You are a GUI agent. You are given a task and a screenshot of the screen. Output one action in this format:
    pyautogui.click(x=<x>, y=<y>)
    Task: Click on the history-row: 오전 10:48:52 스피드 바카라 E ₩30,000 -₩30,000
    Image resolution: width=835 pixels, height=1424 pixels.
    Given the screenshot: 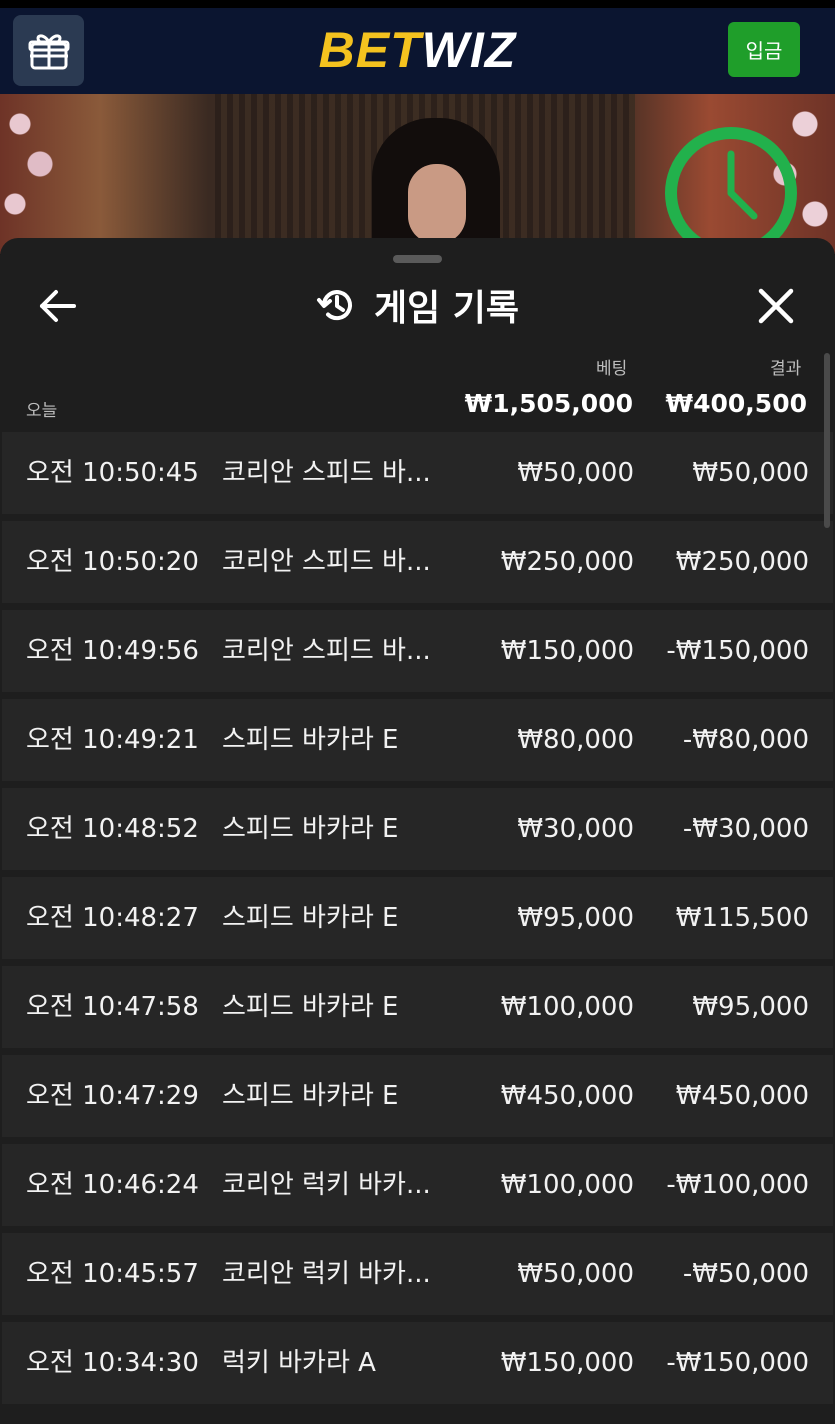 What is the action you would take?
    pyautogui.click(x=417, y=829)
    